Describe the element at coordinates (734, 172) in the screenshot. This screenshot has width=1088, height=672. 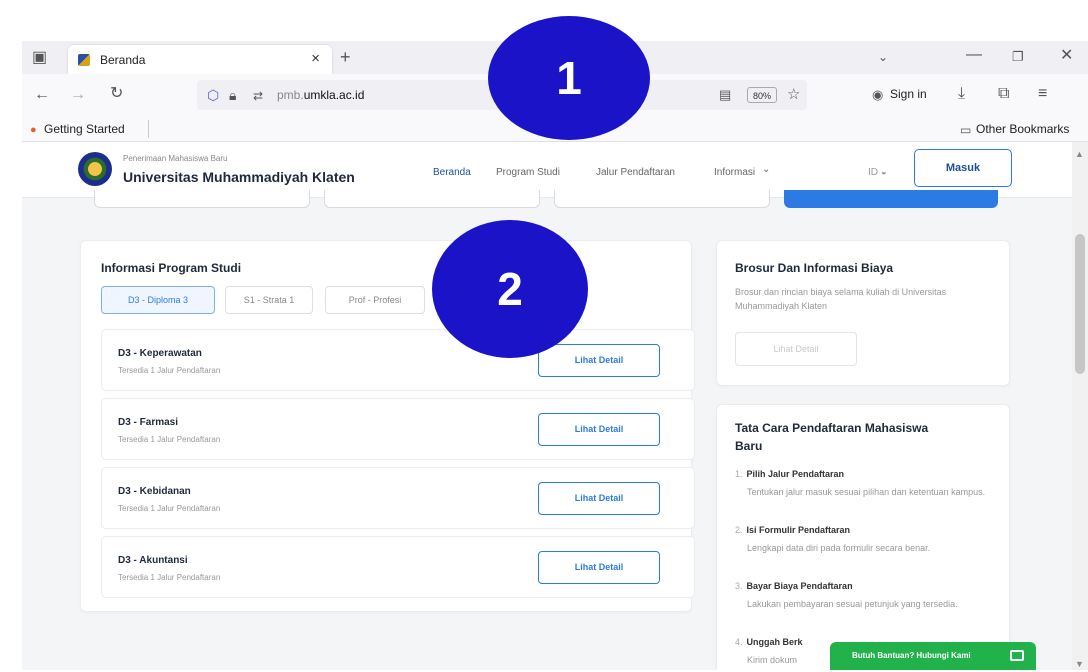
I see `nav-informasi: Informasi` at that location.